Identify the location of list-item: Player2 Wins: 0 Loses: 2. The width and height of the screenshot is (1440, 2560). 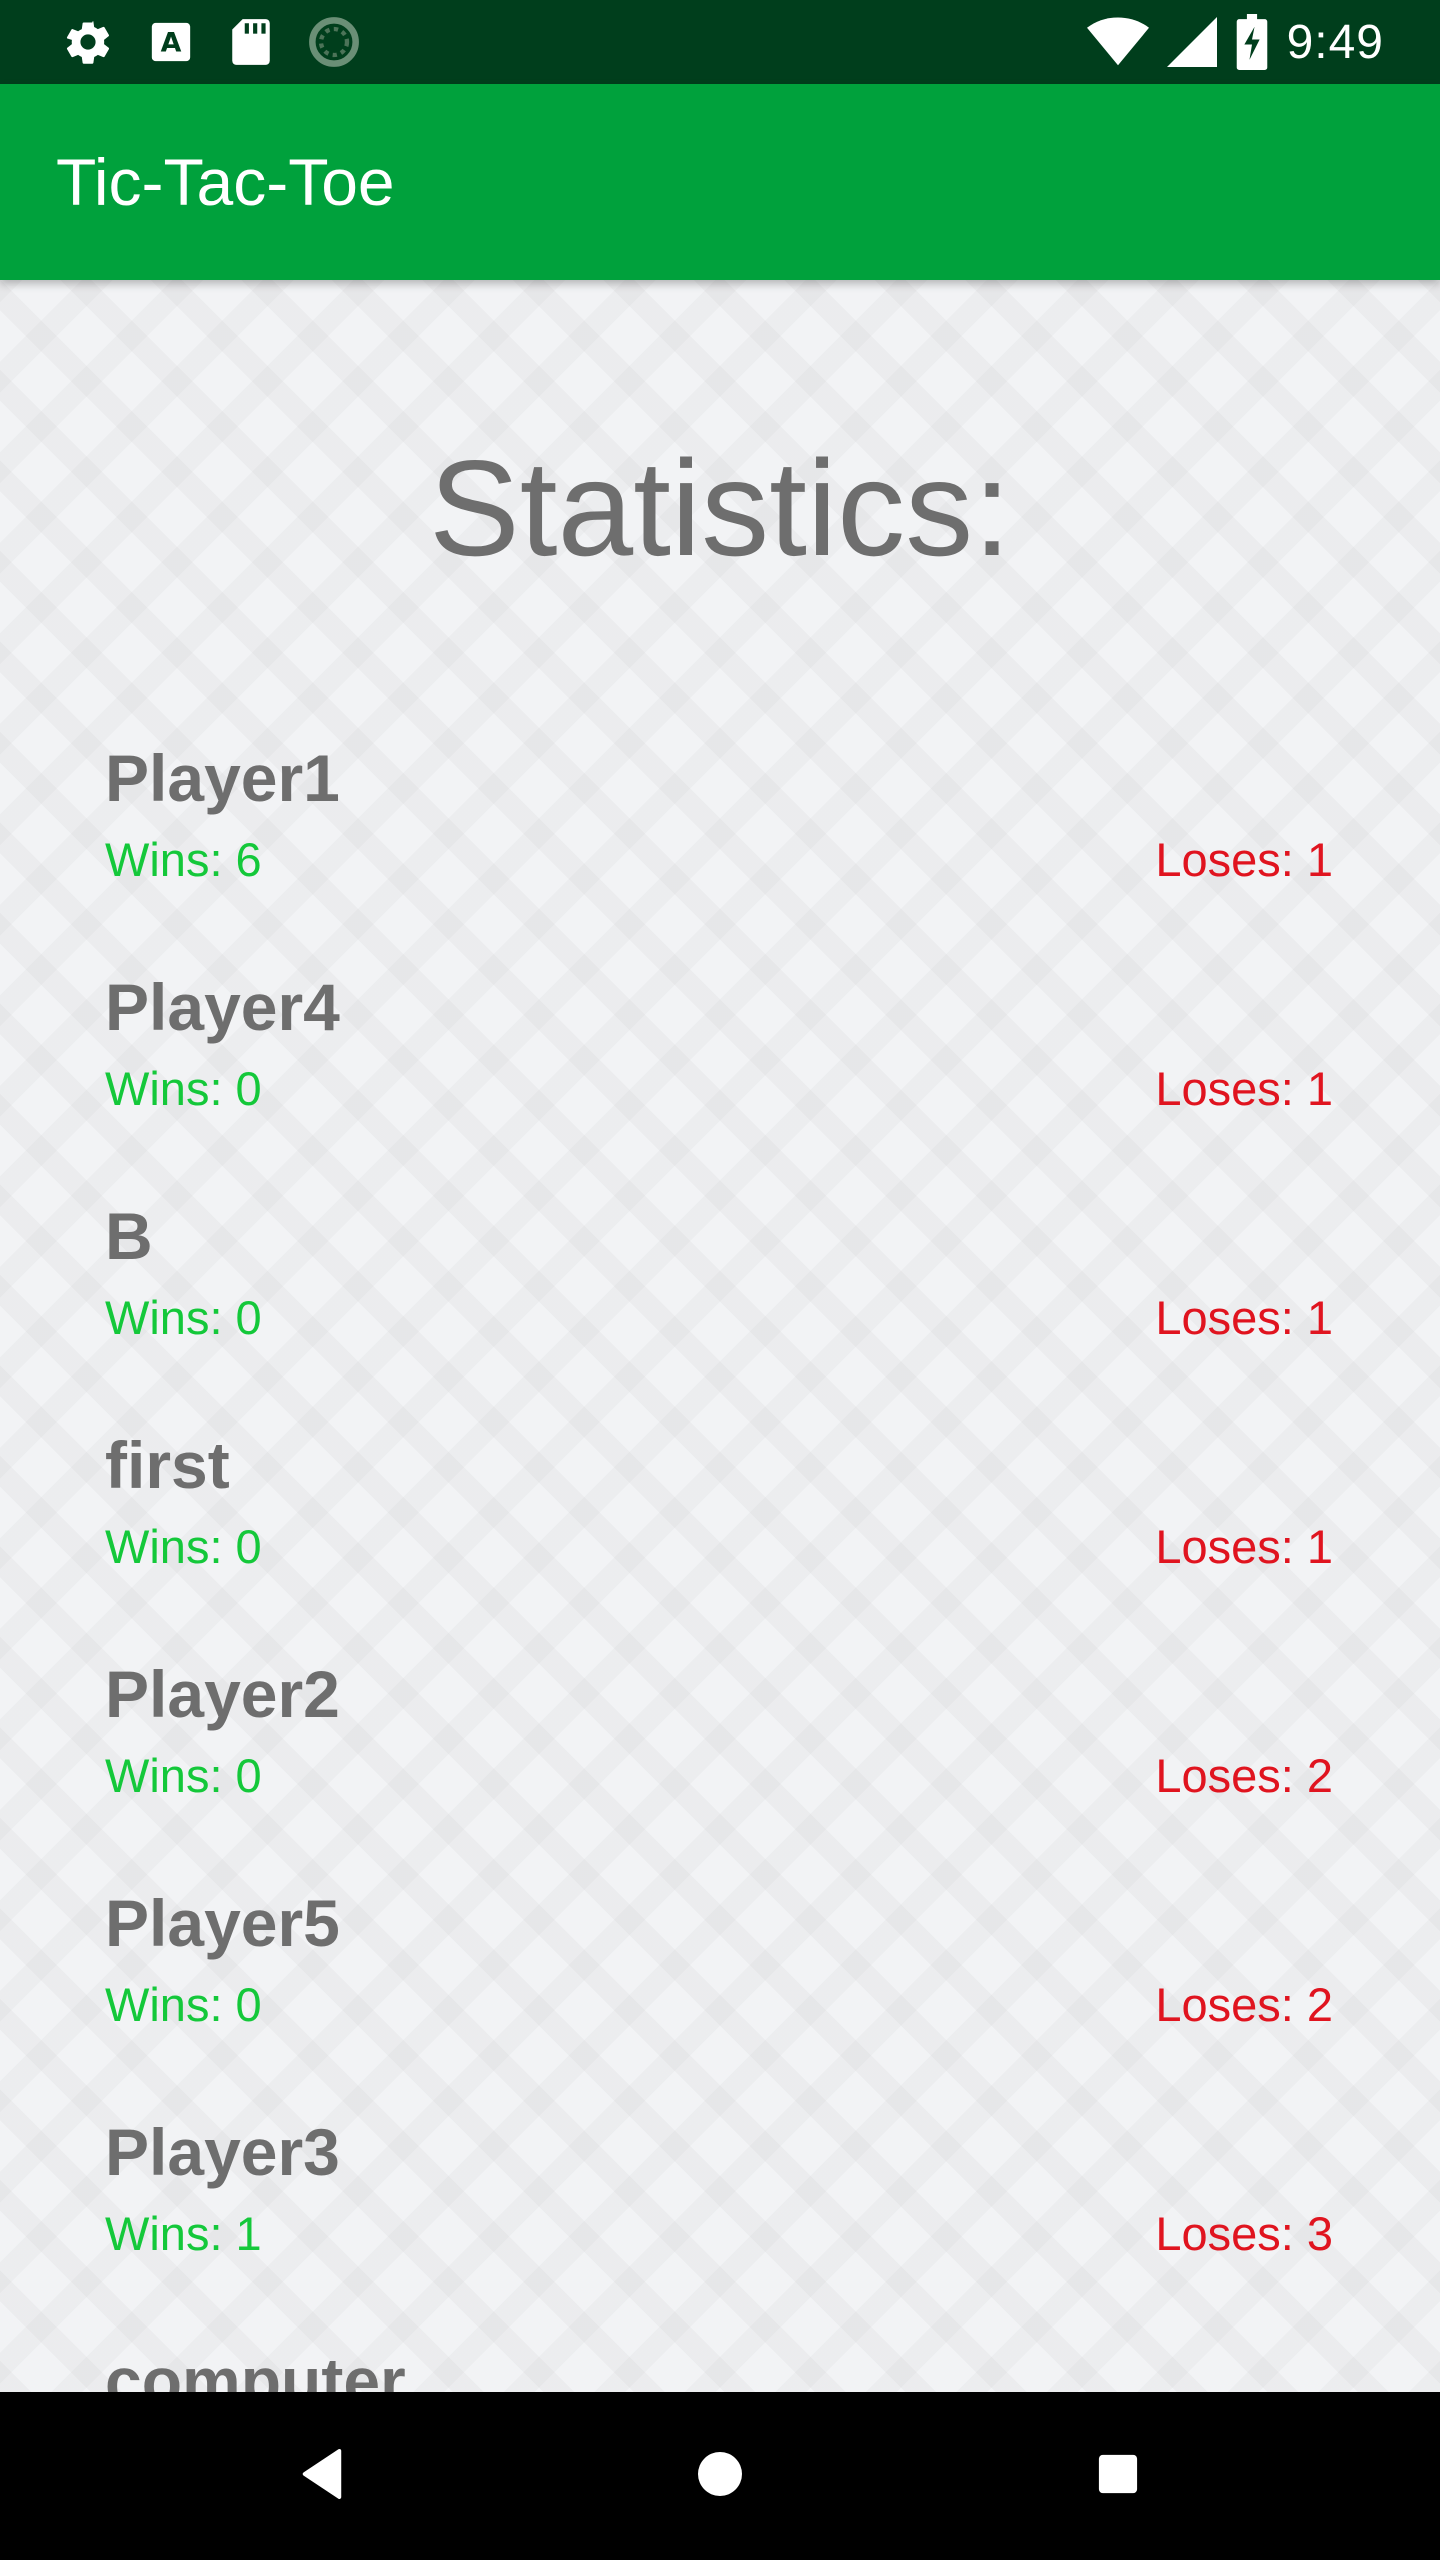
(719, 1772).